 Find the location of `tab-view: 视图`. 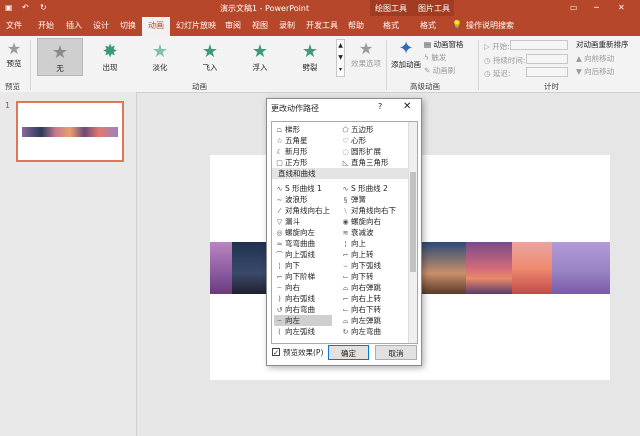

tab-view: 视图 is located at coordinates (260, 25).